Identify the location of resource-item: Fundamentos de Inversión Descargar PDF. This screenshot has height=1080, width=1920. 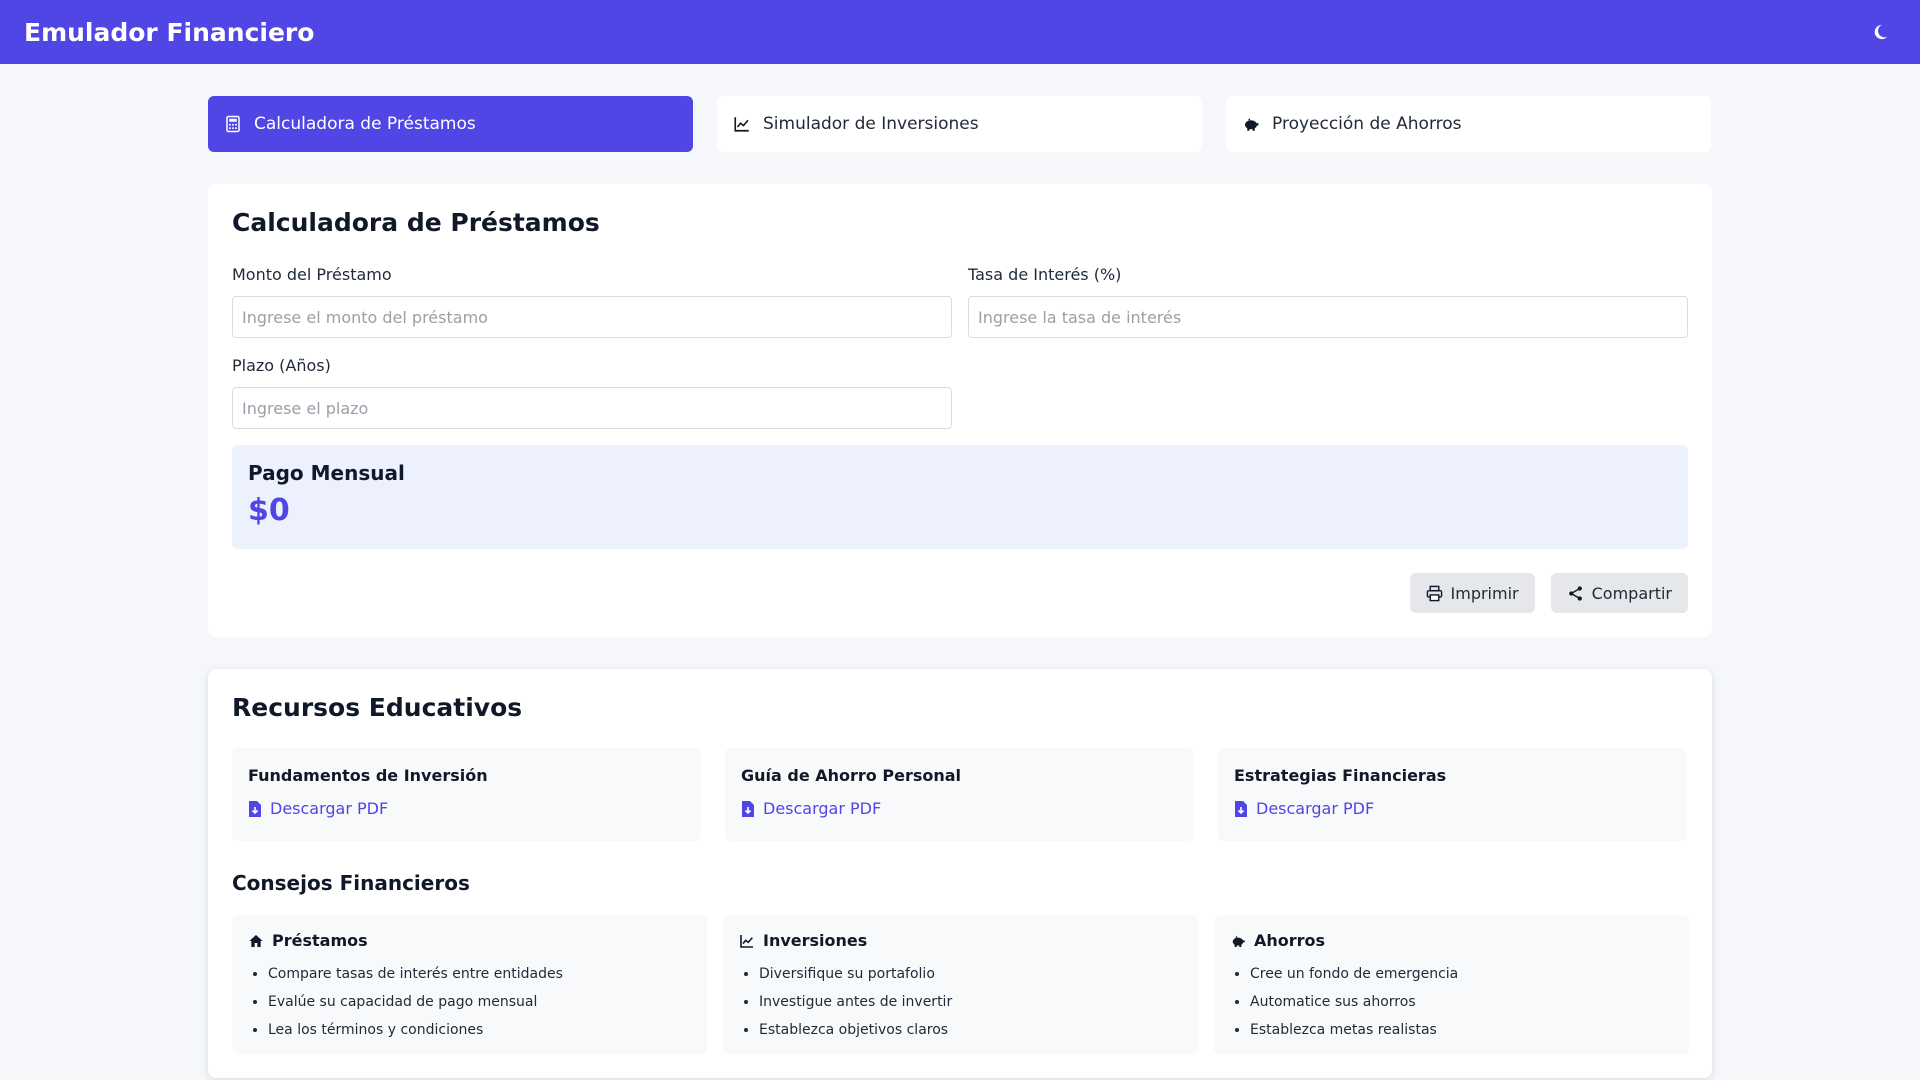
(466, 794).